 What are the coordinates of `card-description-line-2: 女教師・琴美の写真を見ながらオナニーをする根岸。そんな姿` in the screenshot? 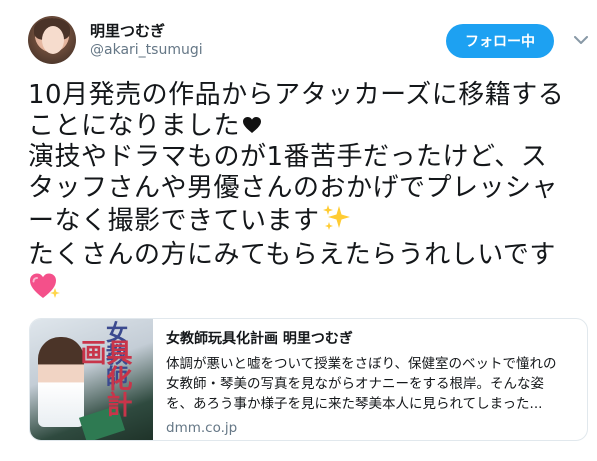 It's located at (355, 384).